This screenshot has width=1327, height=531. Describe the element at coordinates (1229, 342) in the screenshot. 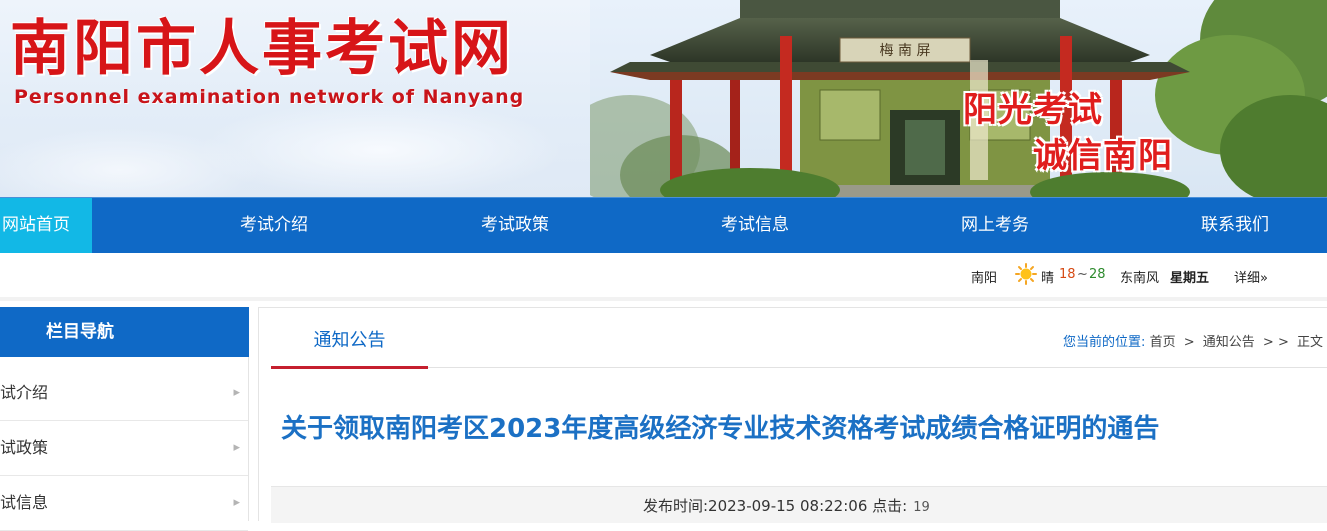

I see `breadcrumb-section: 通知公告` at that location.